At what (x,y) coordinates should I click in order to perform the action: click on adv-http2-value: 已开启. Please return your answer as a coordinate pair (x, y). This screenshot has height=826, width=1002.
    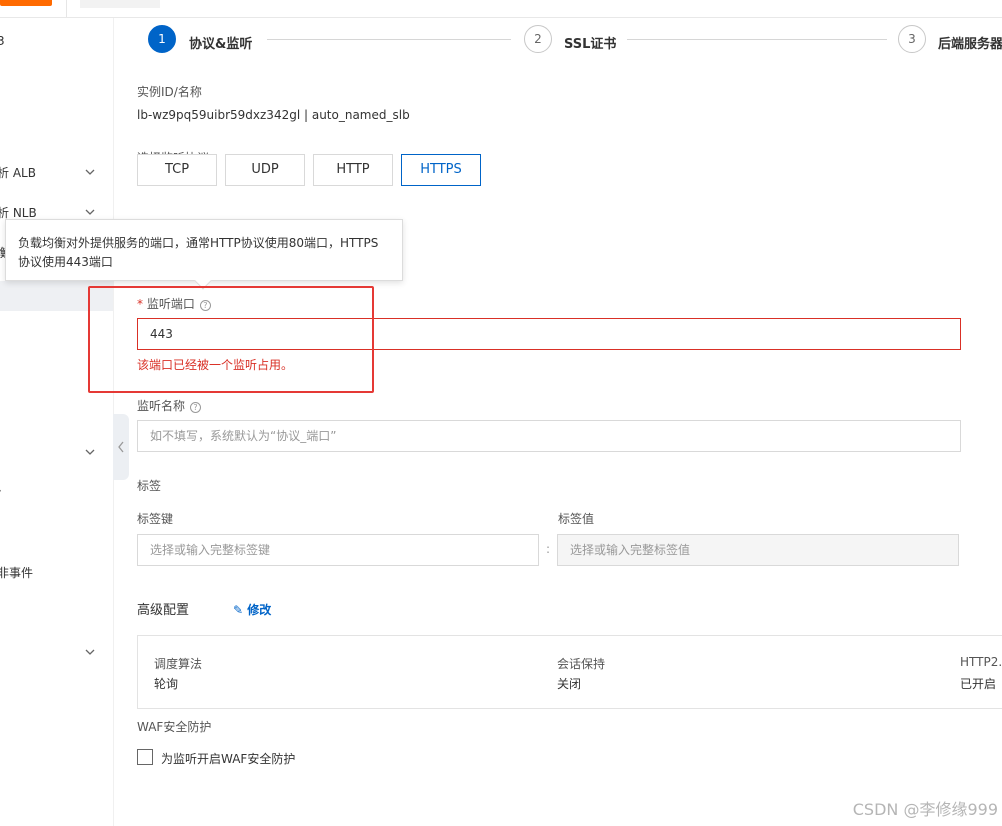
    Looking at the image, I should click on (978, 684).